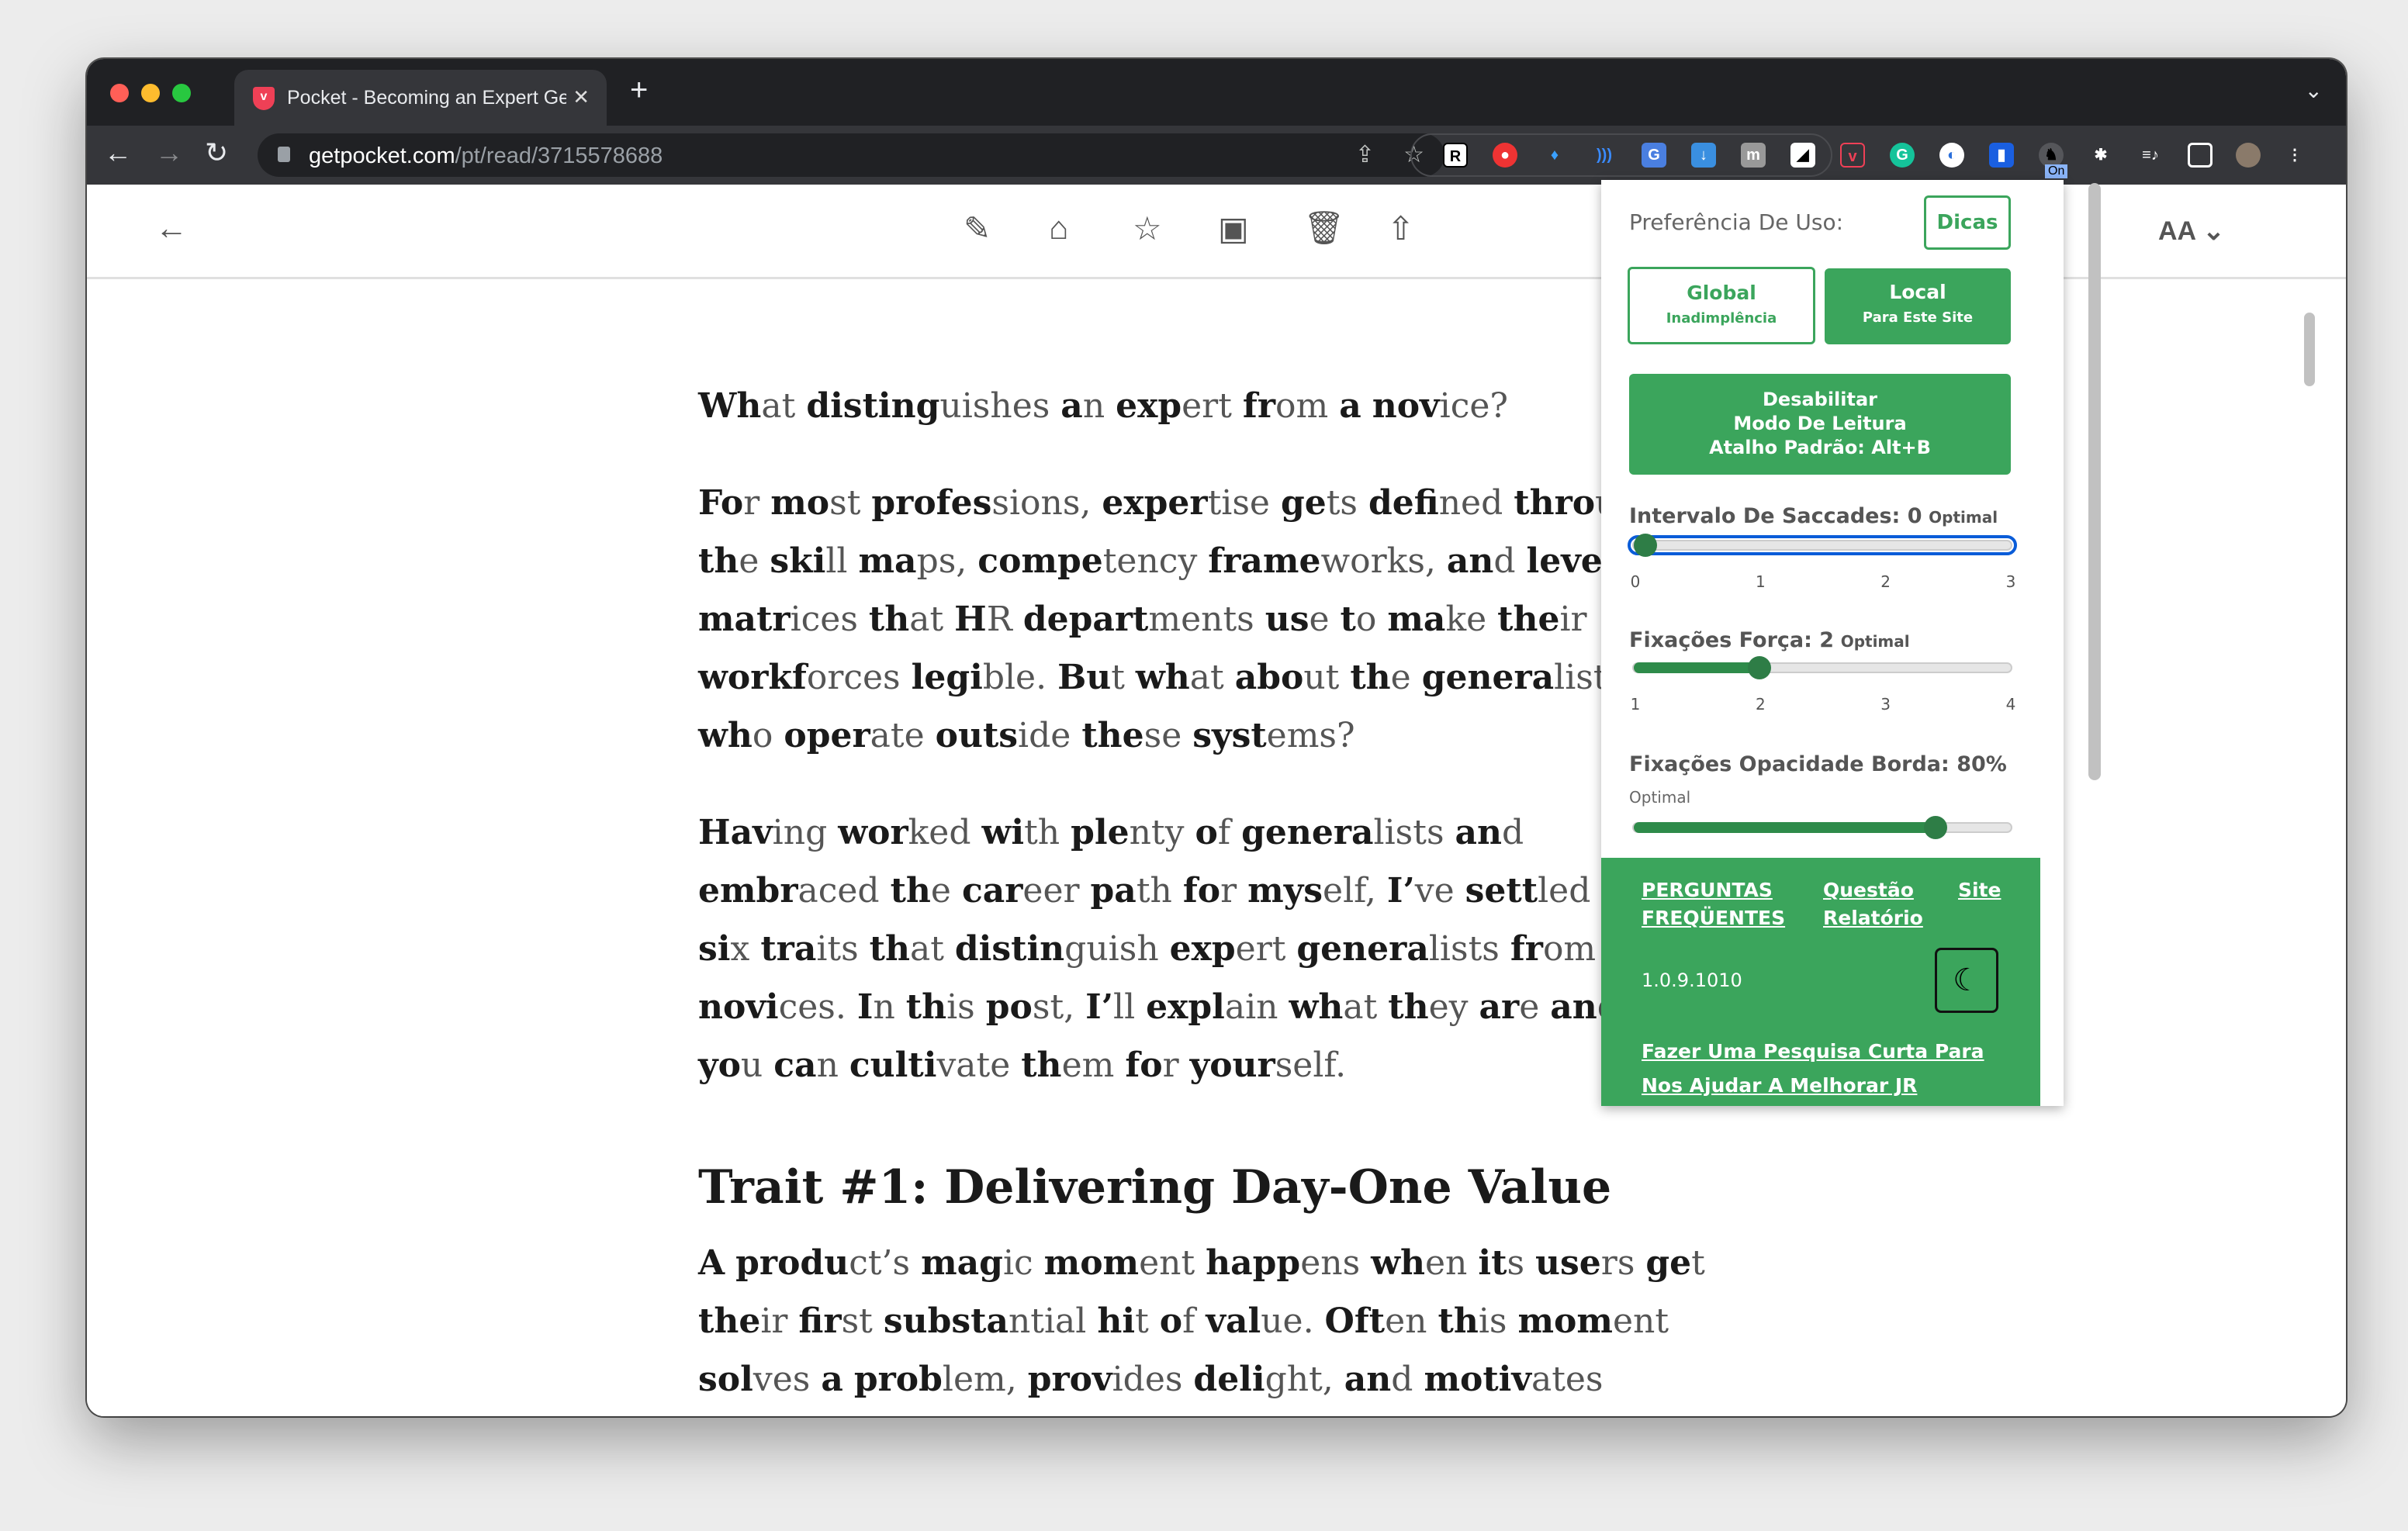 Image resolution: width=2408 pixels, height=1531 pixels. I want to click on highlight-icon: ✎, so click(977, 228).